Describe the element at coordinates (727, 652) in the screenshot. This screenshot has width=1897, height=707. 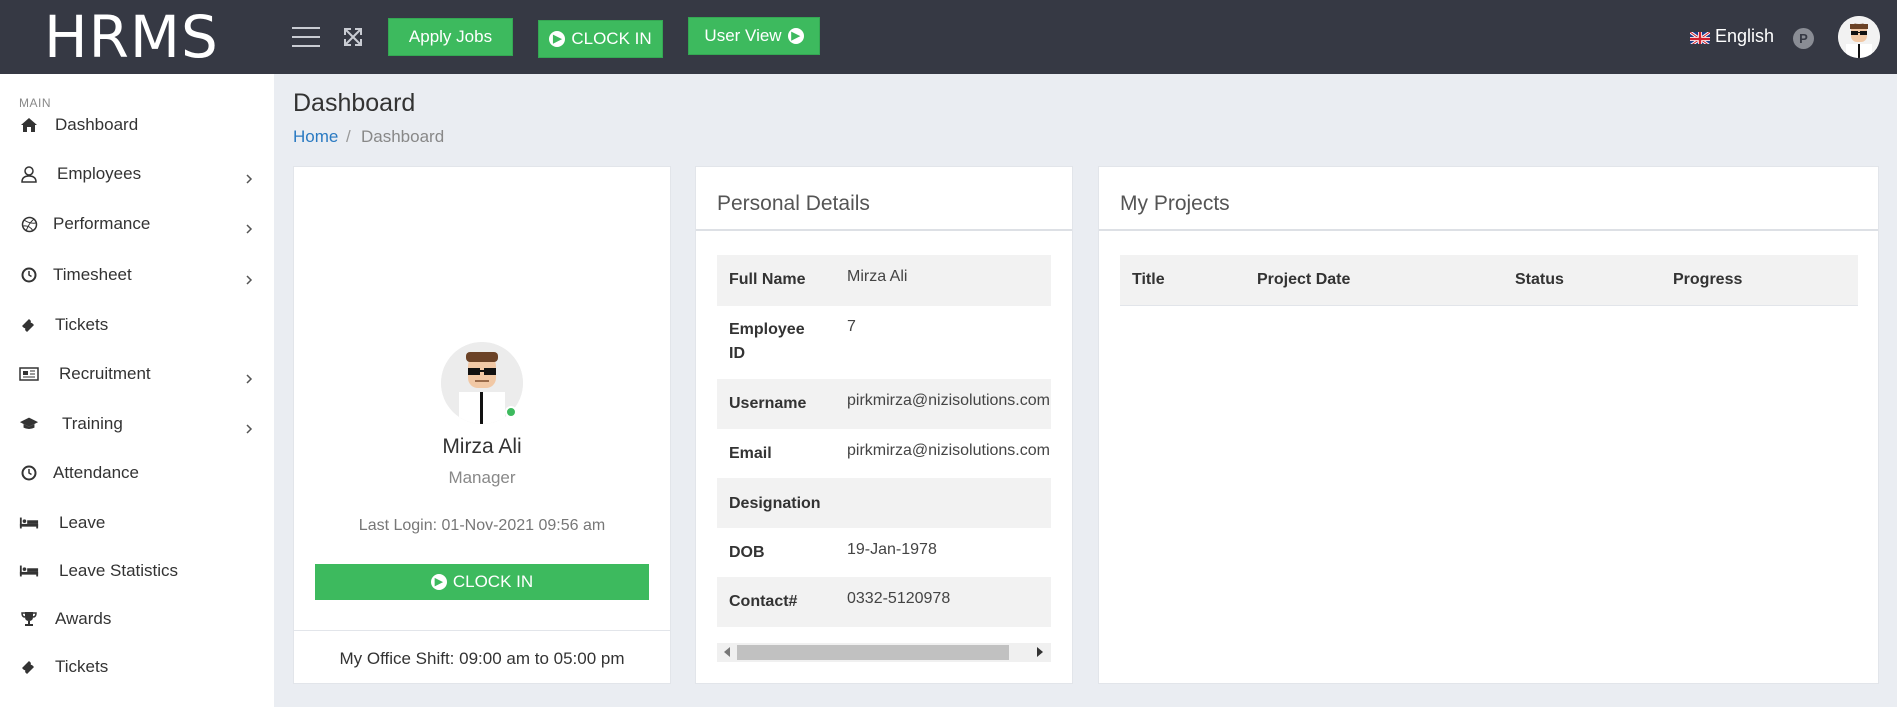
I see `scroll-left-arrow-icon` at that location.